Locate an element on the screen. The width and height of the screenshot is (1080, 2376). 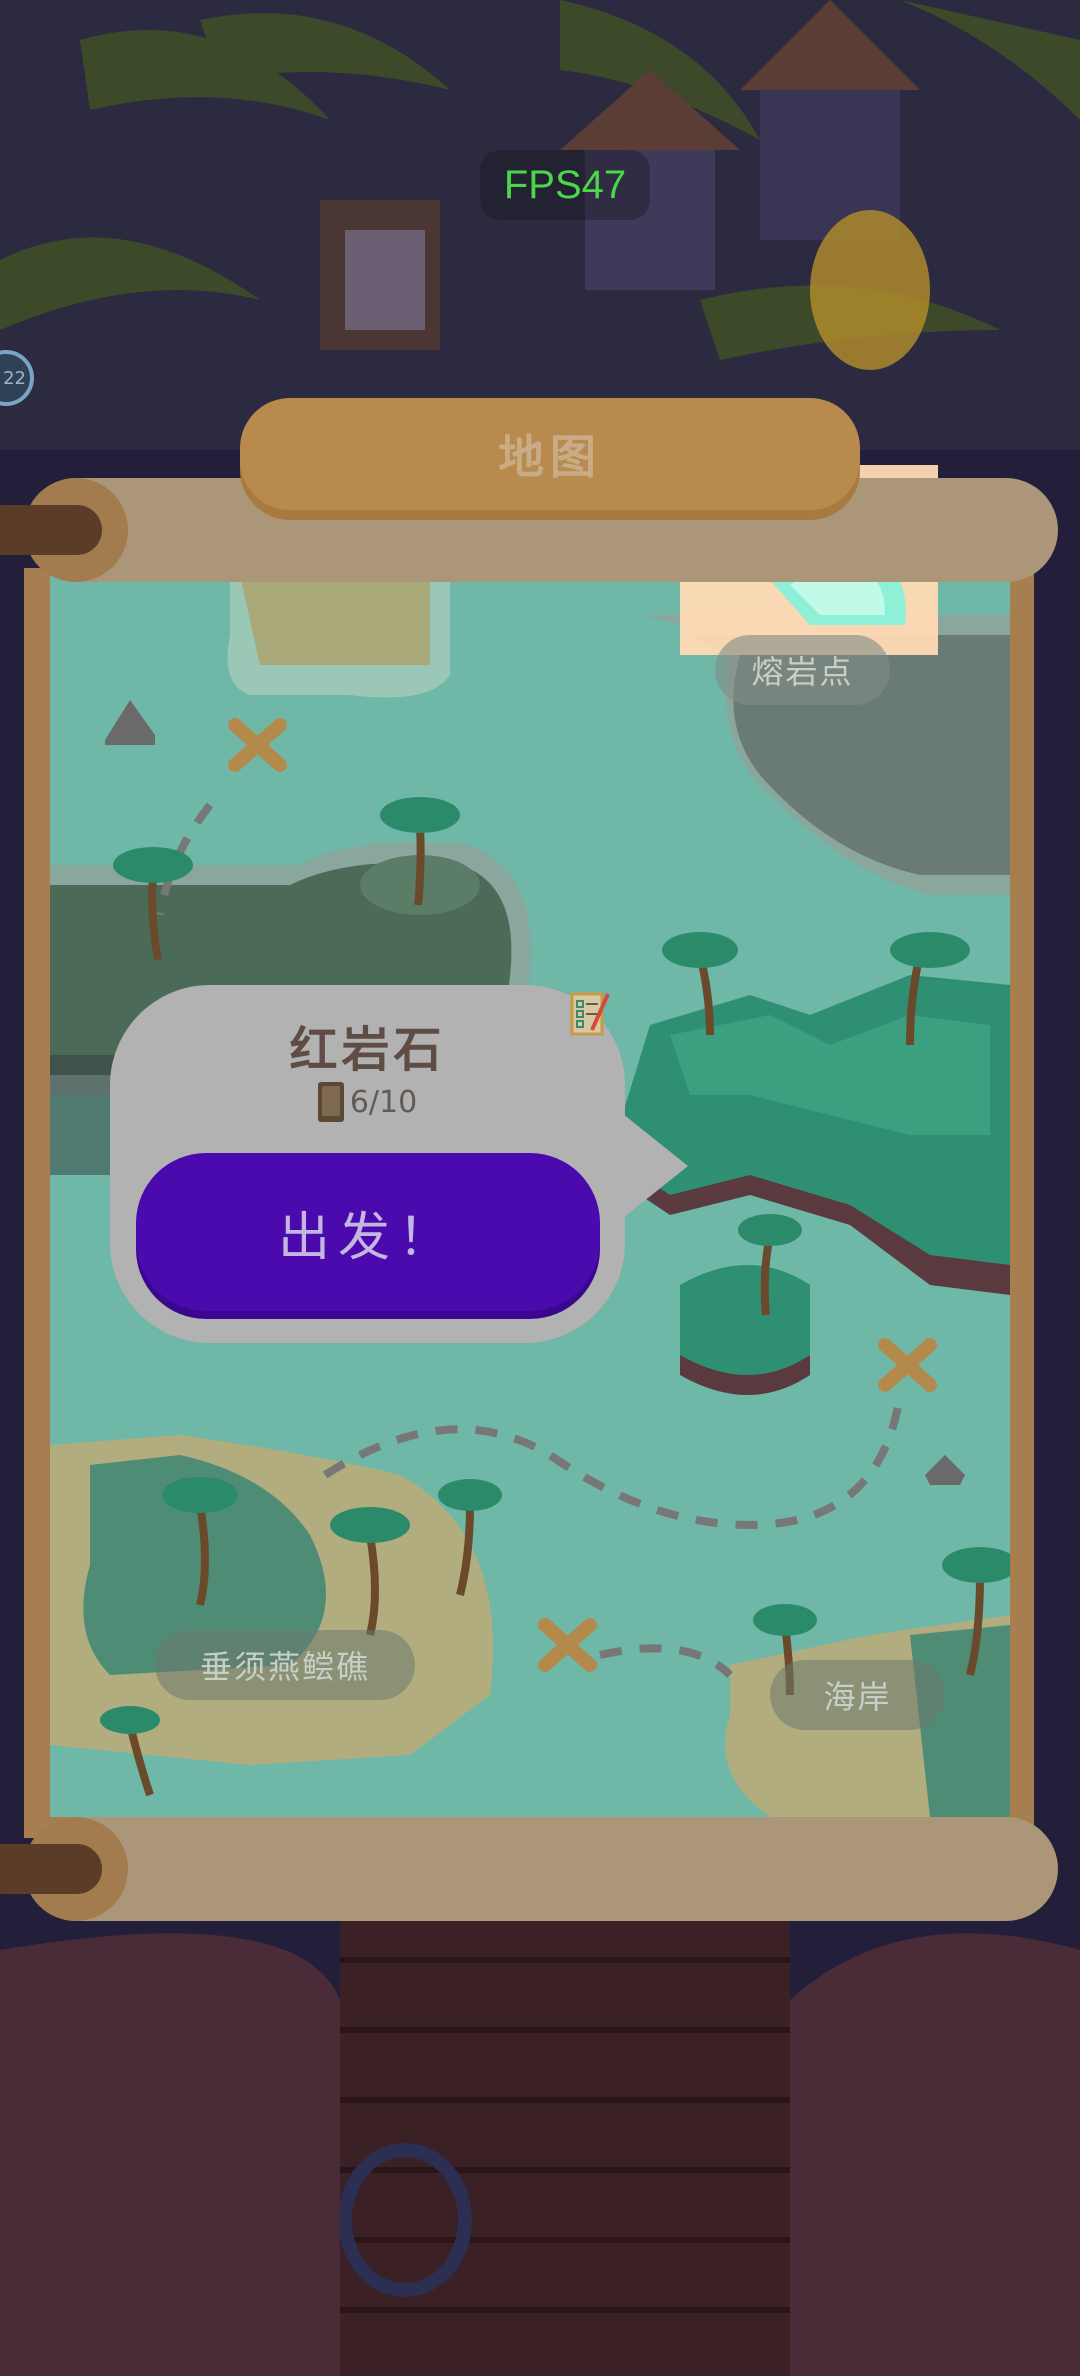
scroll-bottom-knob is located at coordinates (51, 1869).